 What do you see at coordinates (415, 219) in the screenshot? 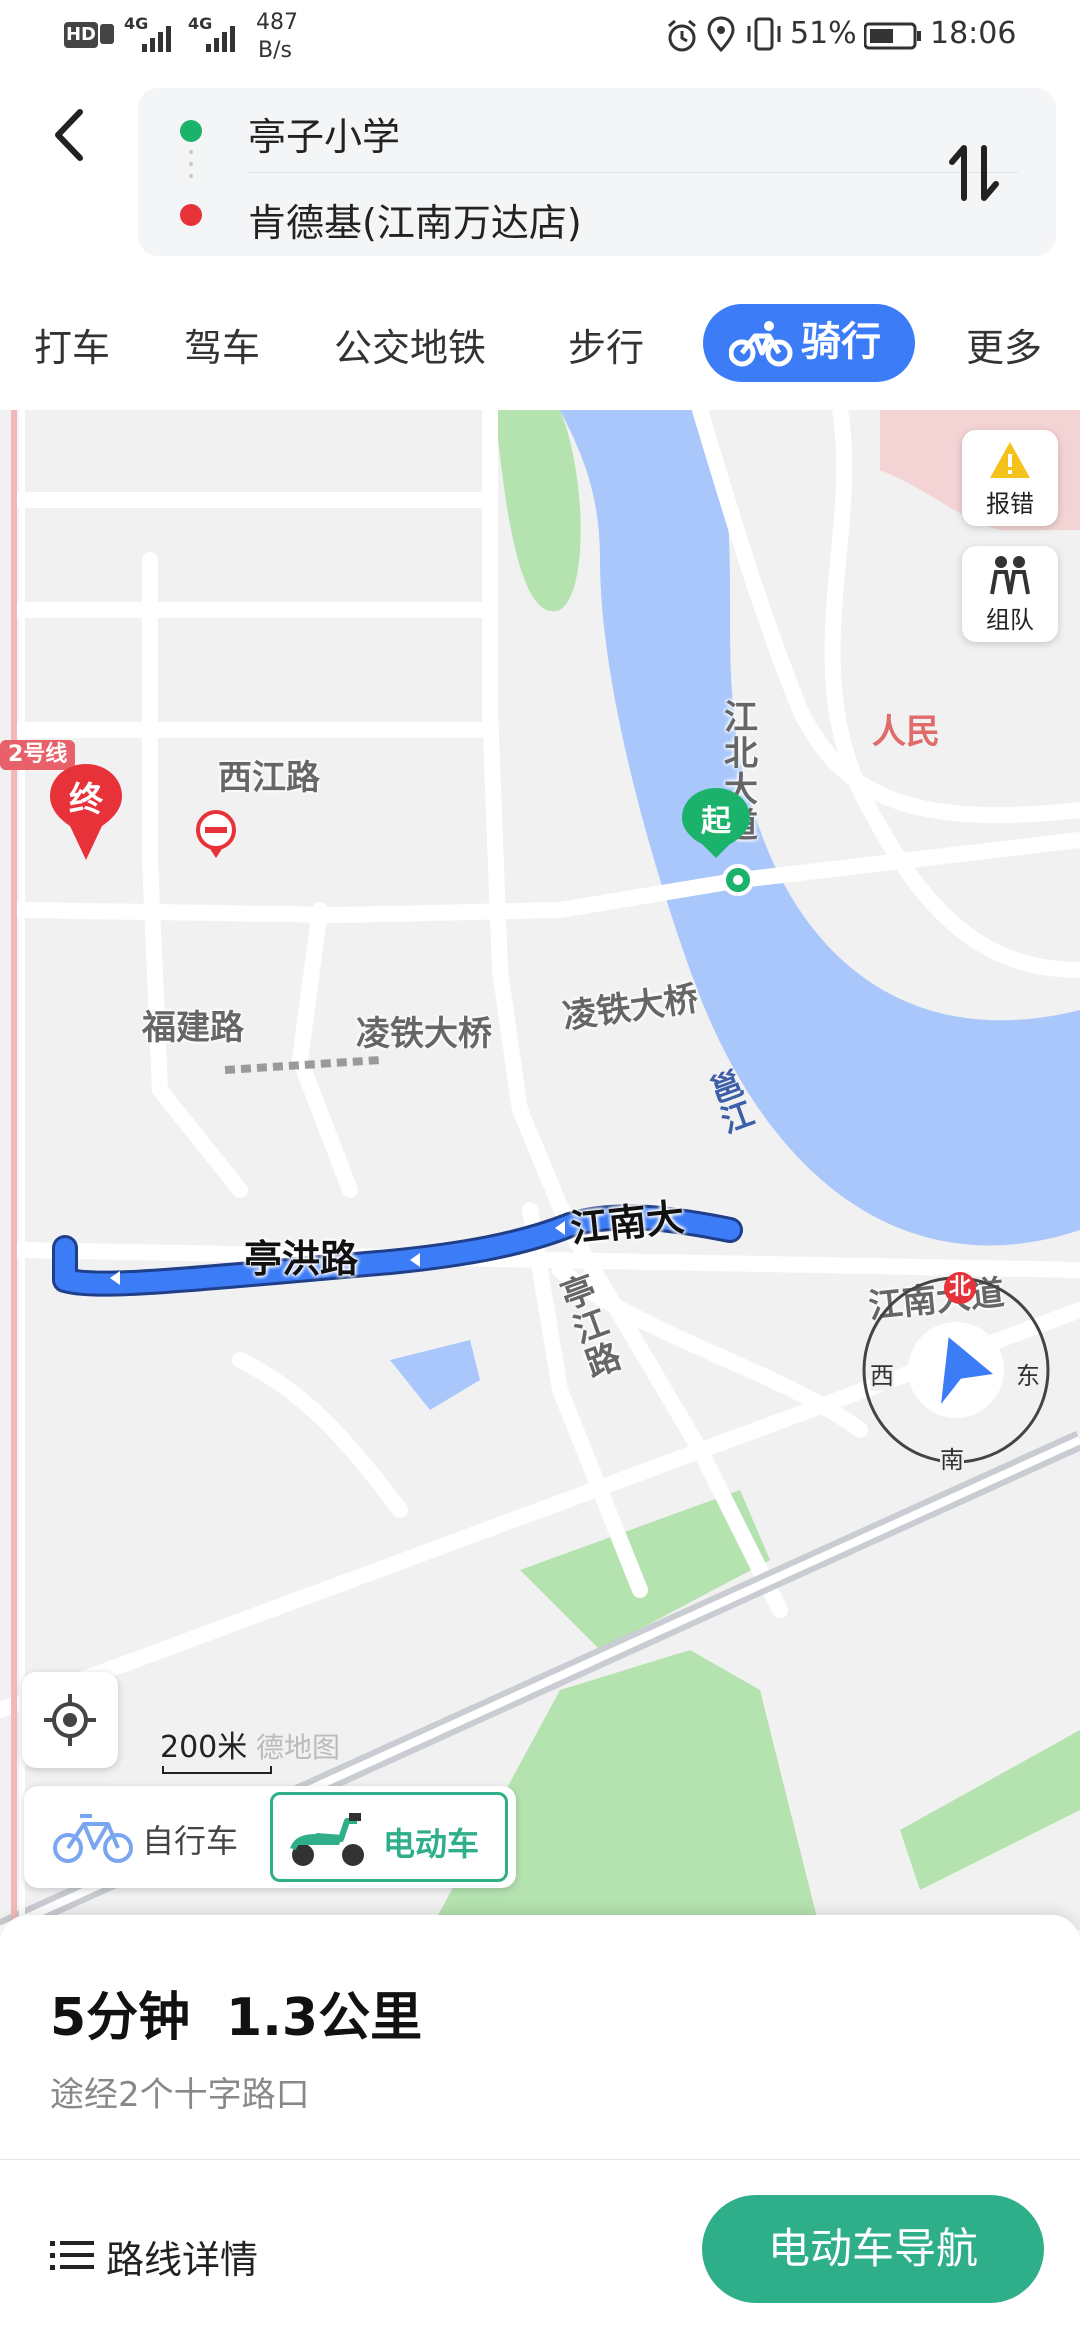
I see `destination-input: 肯德基(江南万达店)` at bounding box center [415, 219].